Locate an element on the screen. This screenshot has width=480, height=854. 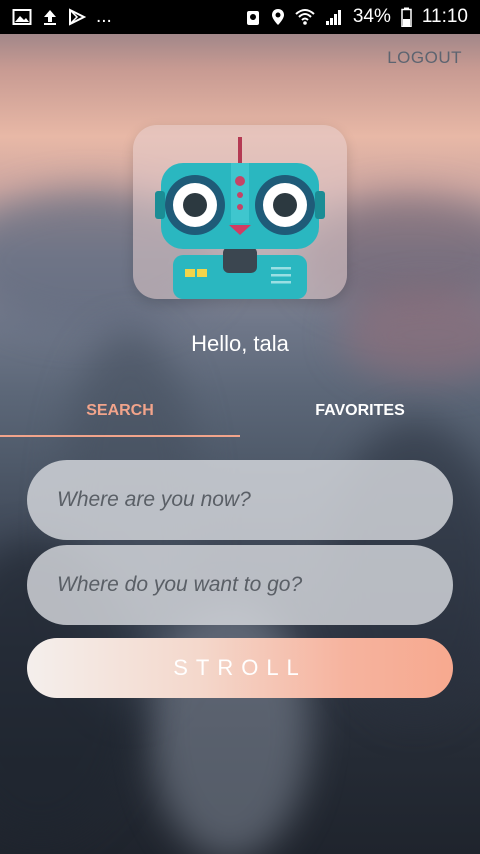
origin-field is located at coordinates (240, 500).